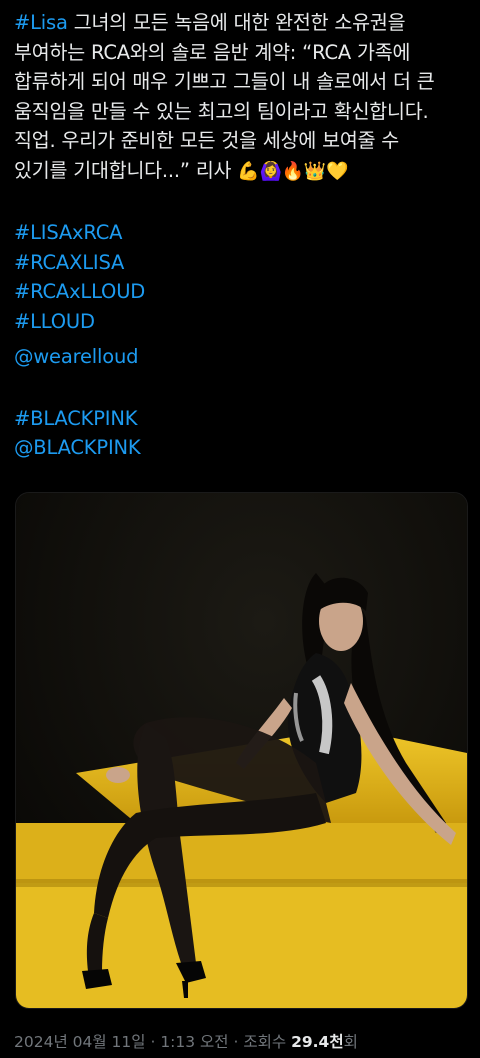 This screenshot has width=480, height=1058. What do you see at coordinates (76, 418) in the screenshot?
I see `hashtag-link: #BLACKPINK` at bounding box center [76, 418].